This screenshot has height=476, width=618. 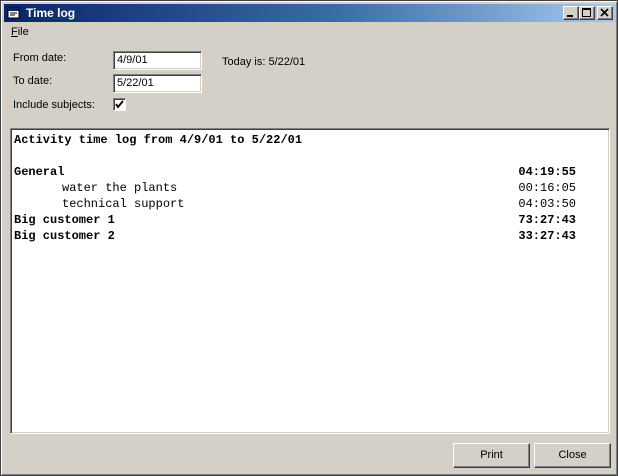 What do you see at coordinates (20, 32) in the screenshot?
I see `menu-file: File` at bounding box center [20, 32].